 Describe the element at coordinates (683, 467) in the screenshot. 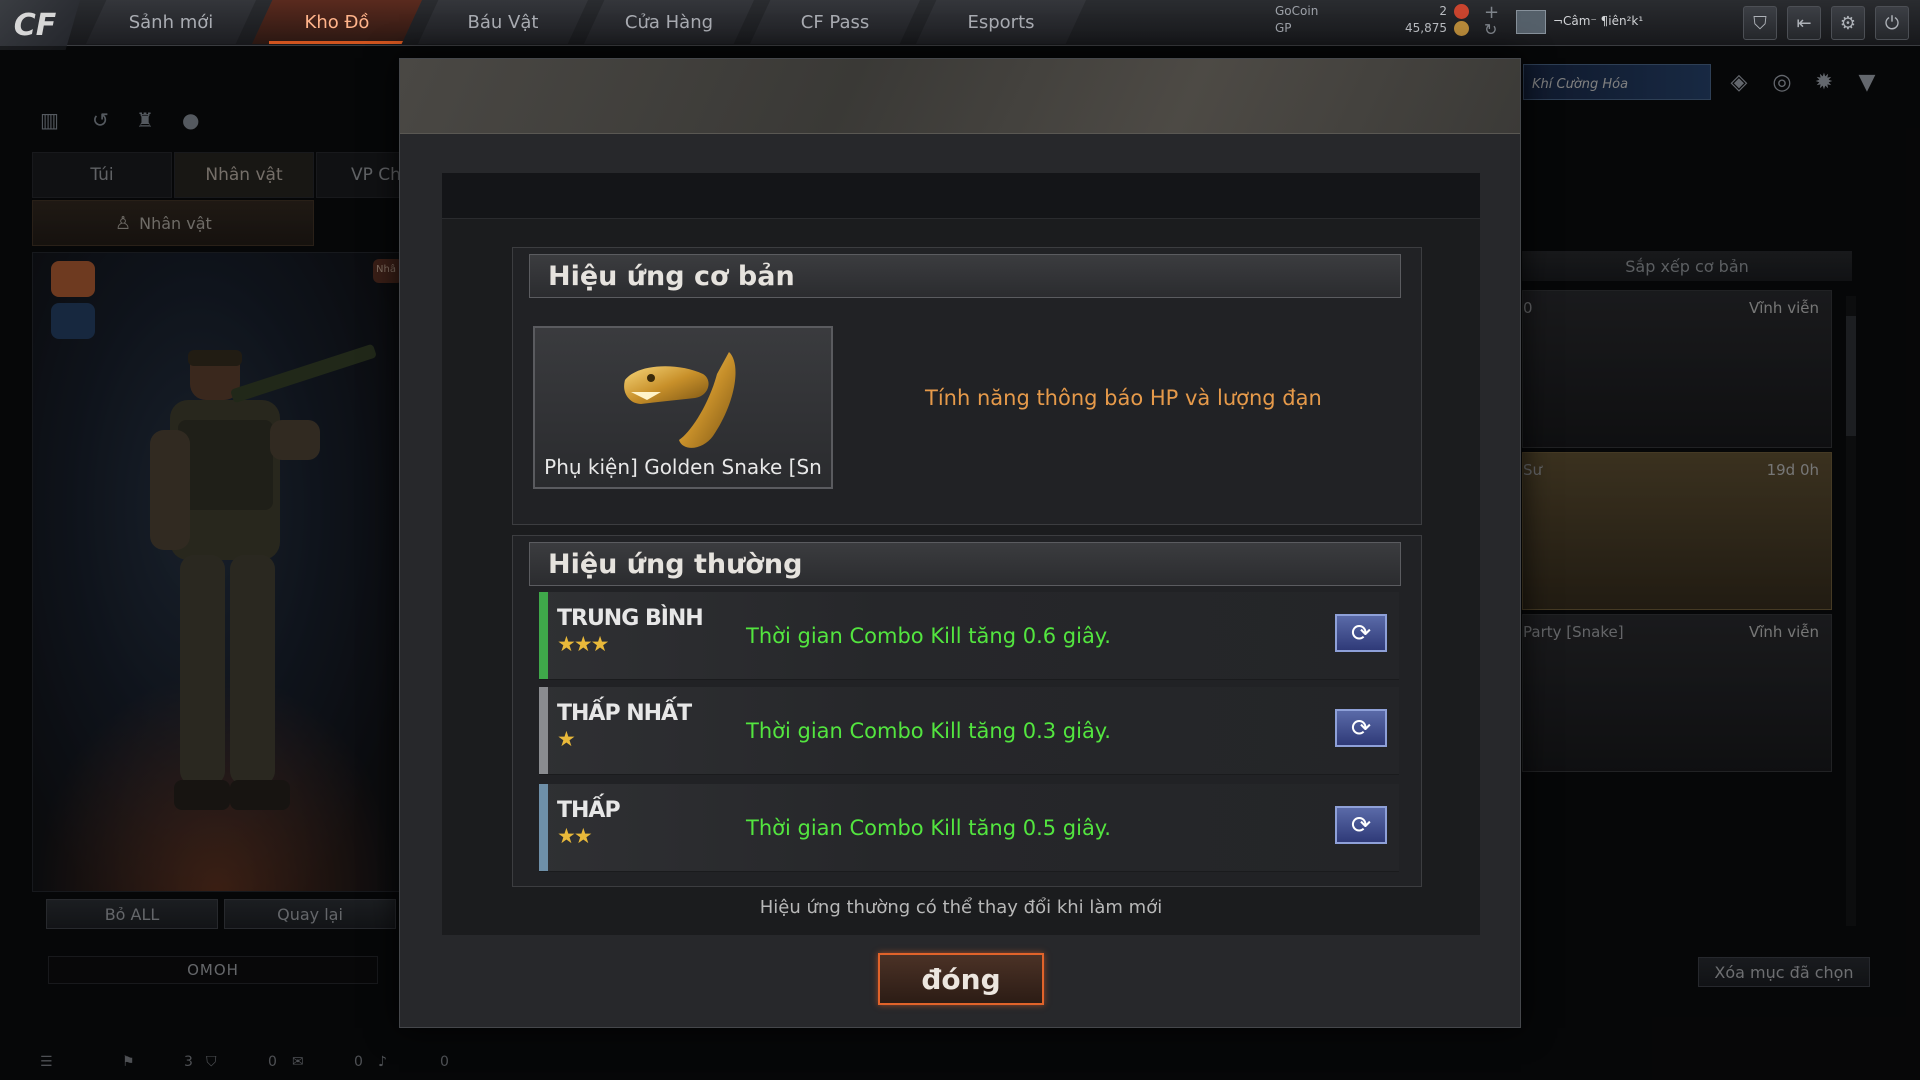

I see `item-name: Phụ kiện] Golden Snake [Sn` at that location.